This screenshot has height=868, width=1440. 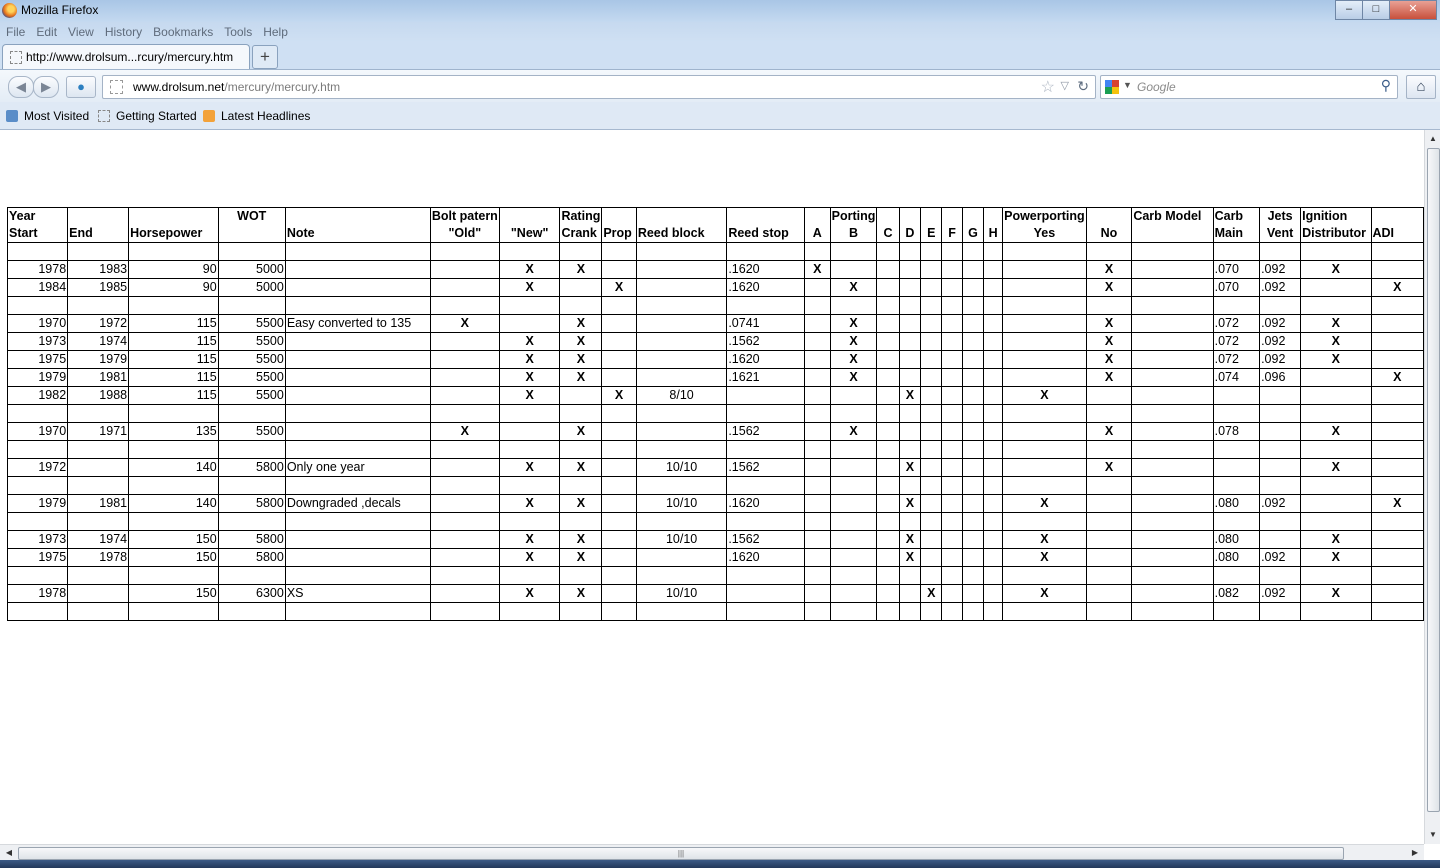 What do you see at coordinates (236, 87) in the screenshot?
I see `url-text: www.drolsum.net/mercury/mercury.htm` at bounding box center [236, 87].